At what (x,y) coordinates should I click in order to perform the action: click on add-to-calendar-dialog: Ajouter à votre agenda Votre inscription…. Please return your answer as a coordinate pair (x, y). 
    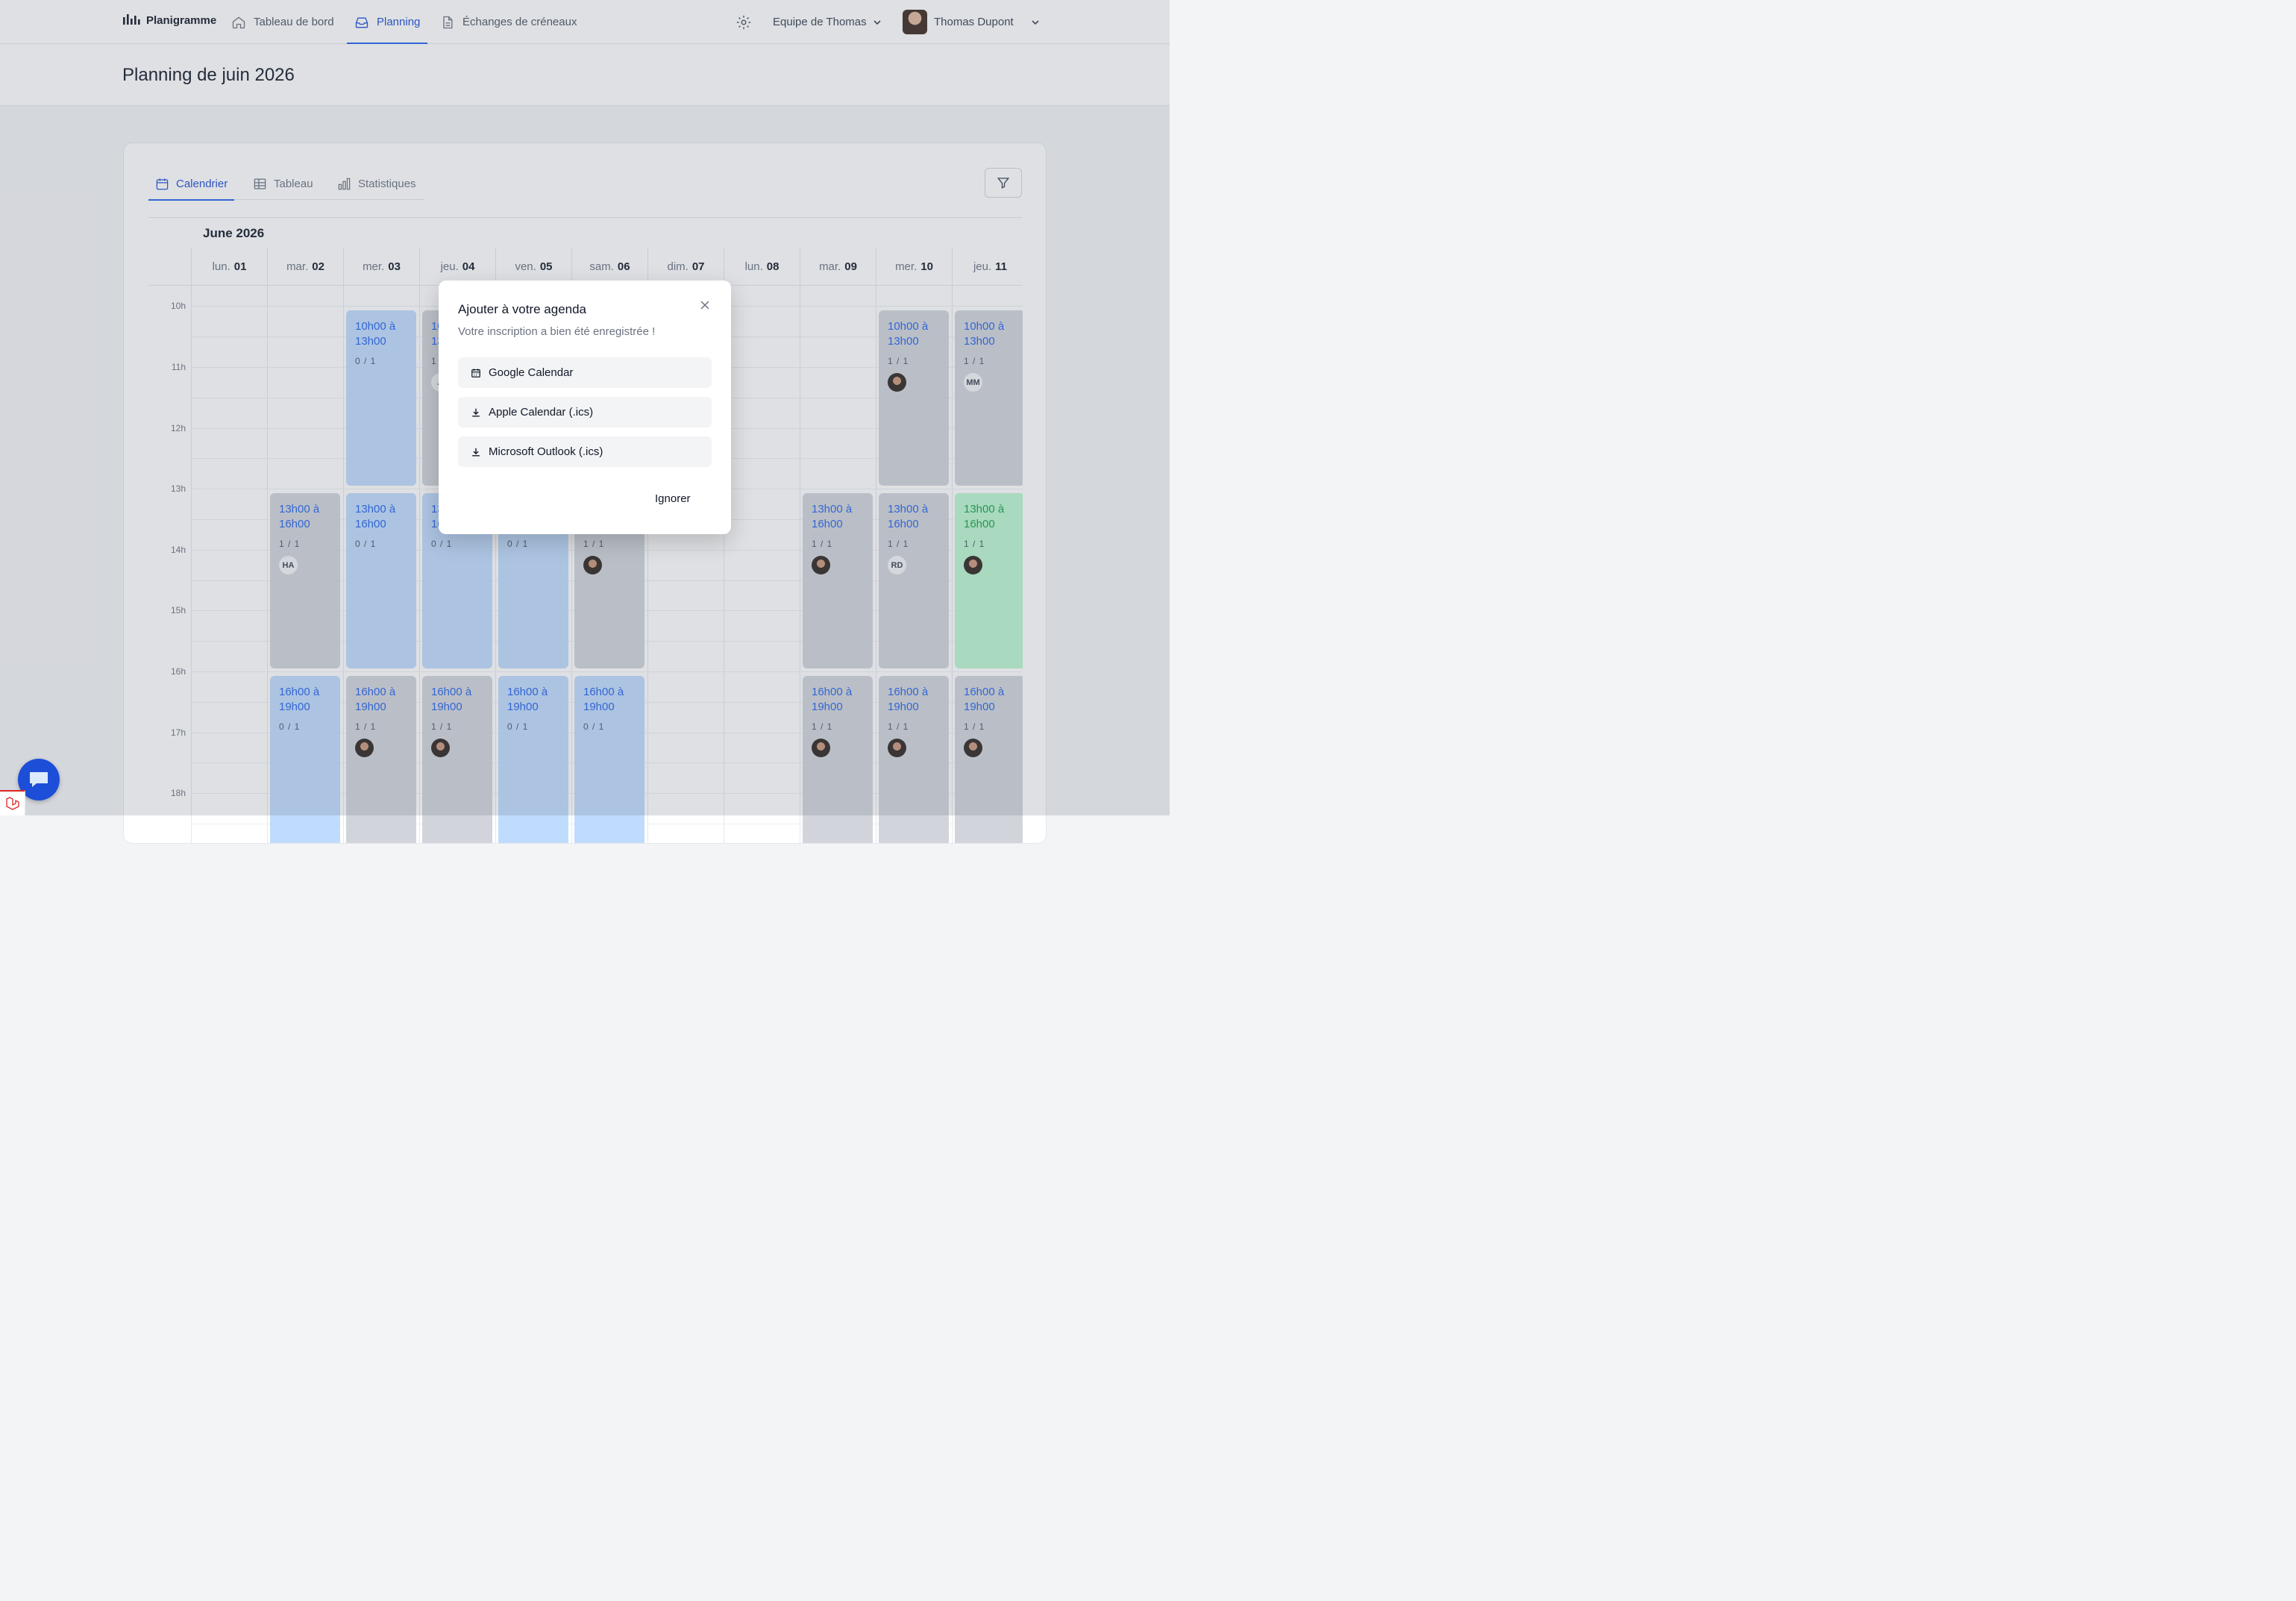
    Looking at the image, I should click on (585, 407).